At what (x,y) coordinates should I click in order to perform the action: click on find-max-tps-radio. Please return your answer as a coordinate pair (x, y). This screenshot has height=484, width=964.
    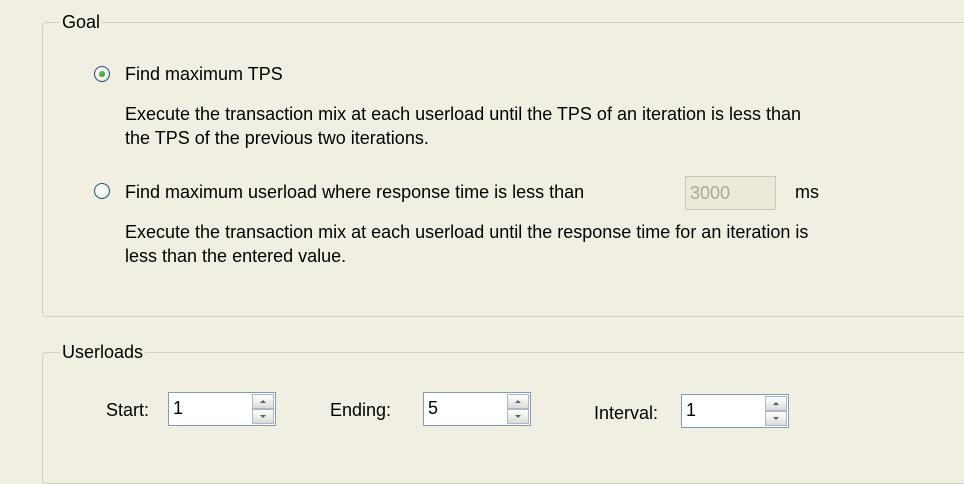
    Looking at the image, I should click on (102, 74).